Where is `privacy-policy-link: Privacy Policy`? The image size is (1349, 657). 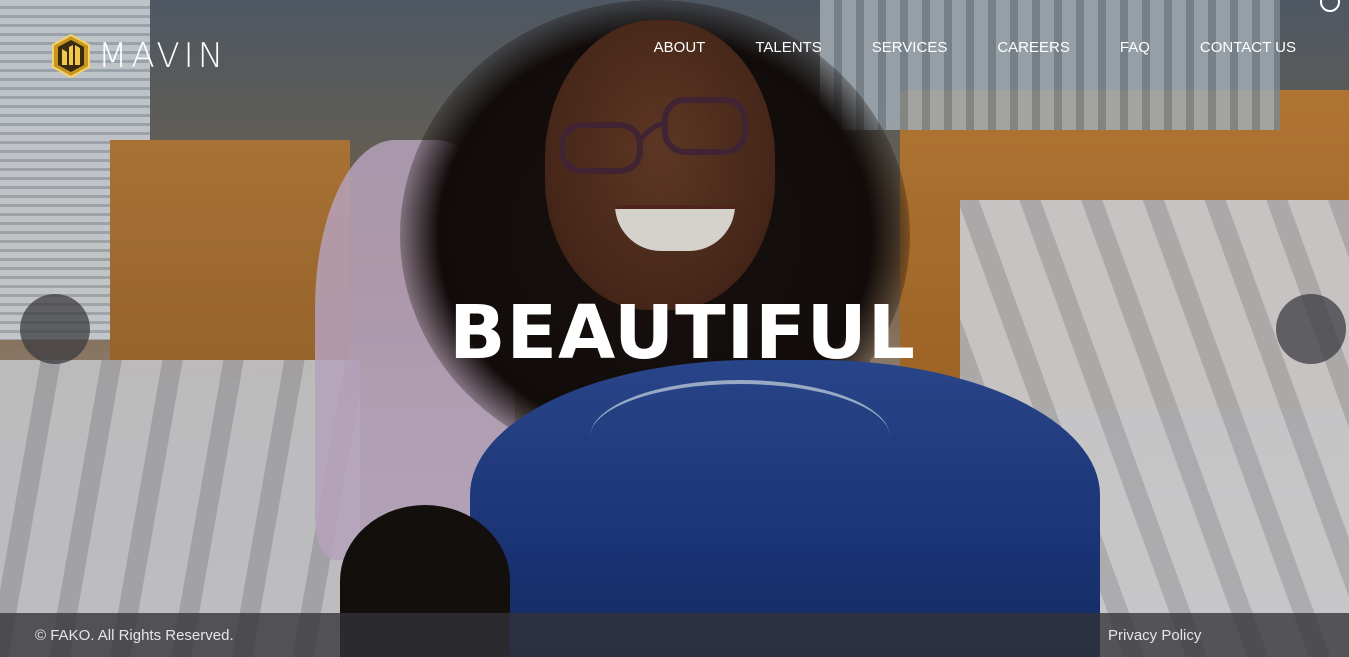 privacy-policy-link: Privacy Policy is located at coordinates (1154, 635).